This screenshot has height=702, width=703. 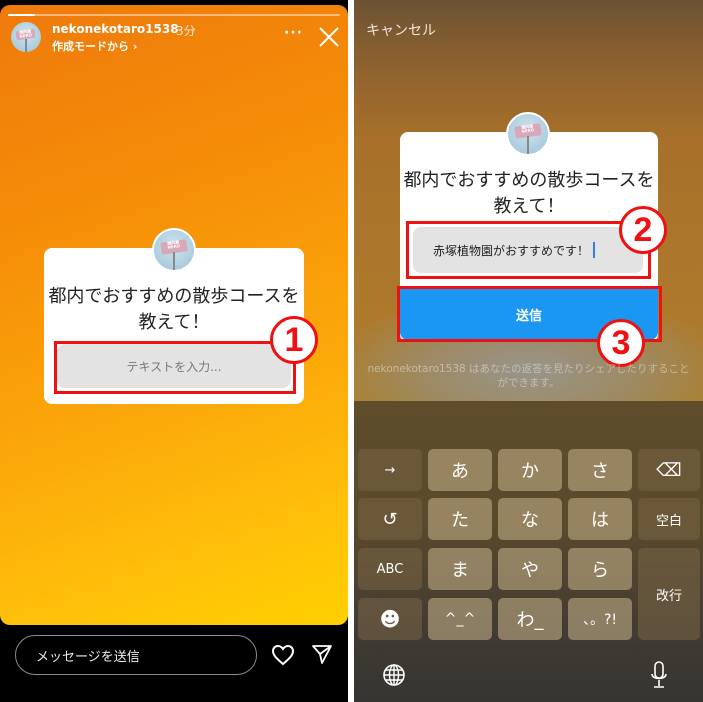 I want to click on microphone-icon, so click(x=659, y=675).